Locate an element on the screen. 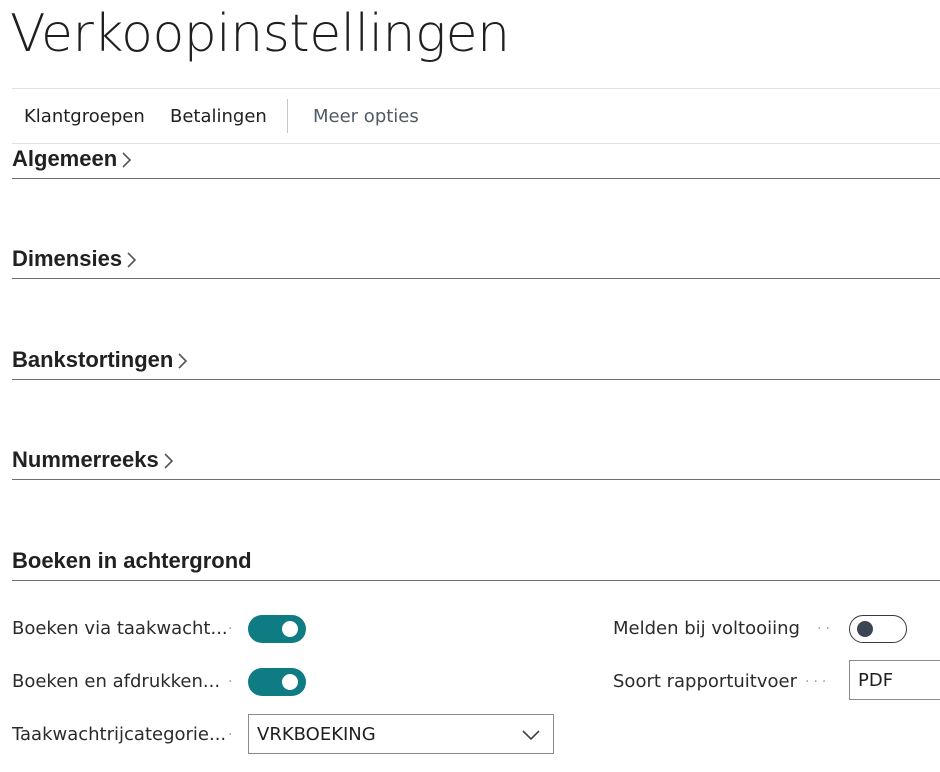  boeken-via-toggle is located at coordinates (277, 629).